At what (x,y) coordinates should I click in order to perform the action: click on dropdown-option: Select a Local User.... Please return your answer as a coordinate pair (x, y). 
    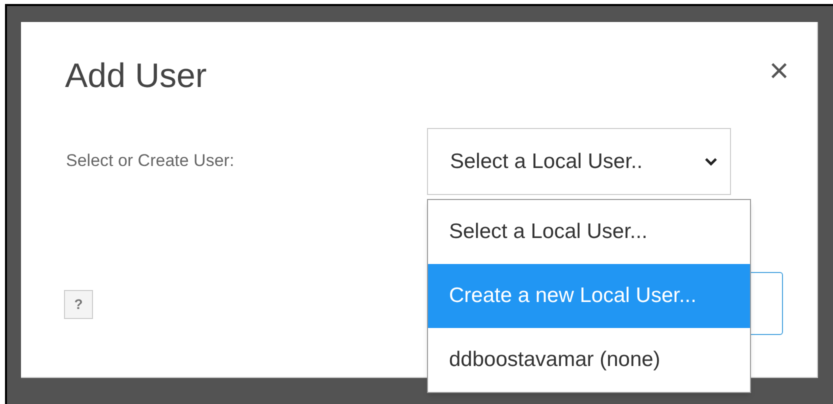
    Looking at the image, I should click on (589, 232).